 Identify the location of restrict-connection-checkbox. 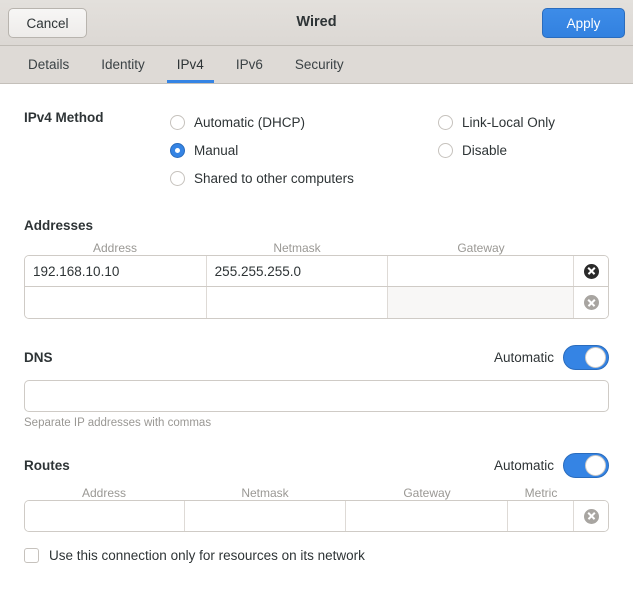
(31, 555).